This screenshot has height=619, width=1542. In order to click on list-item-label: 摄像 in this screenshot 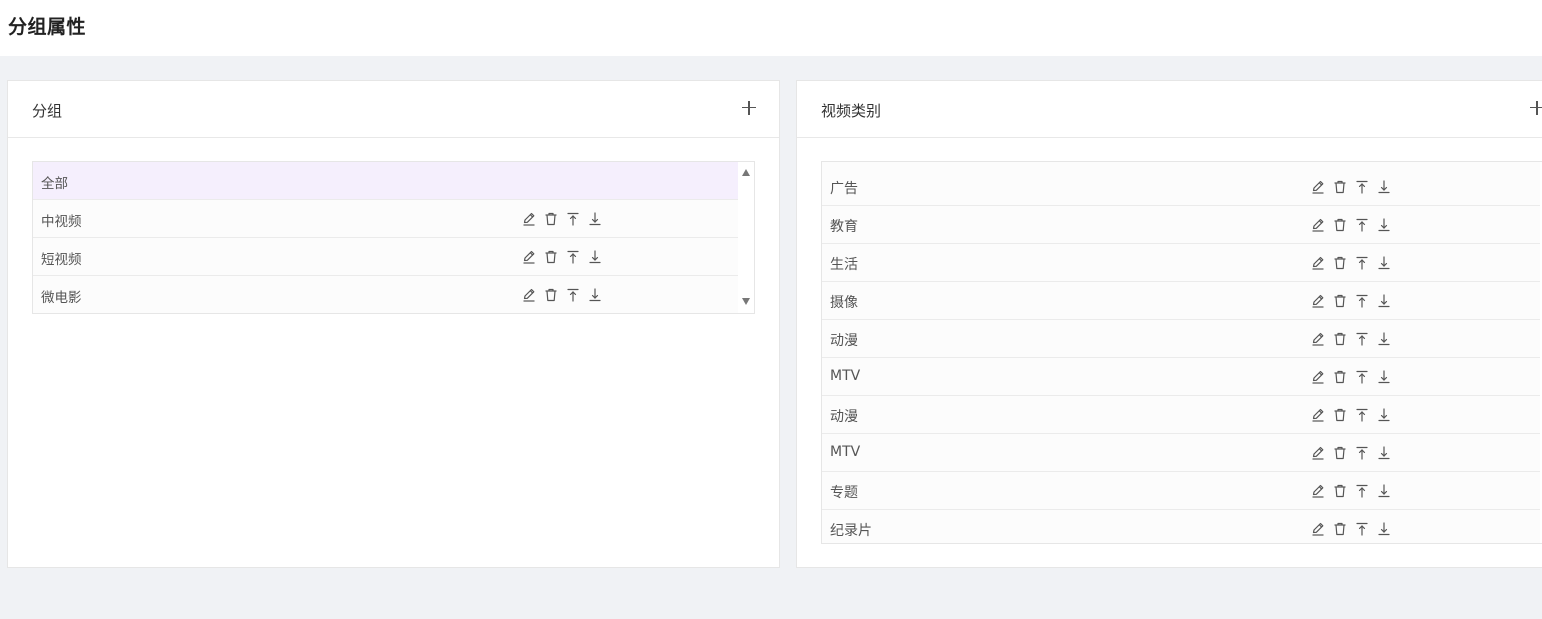, I will do `click(844, 303)`.